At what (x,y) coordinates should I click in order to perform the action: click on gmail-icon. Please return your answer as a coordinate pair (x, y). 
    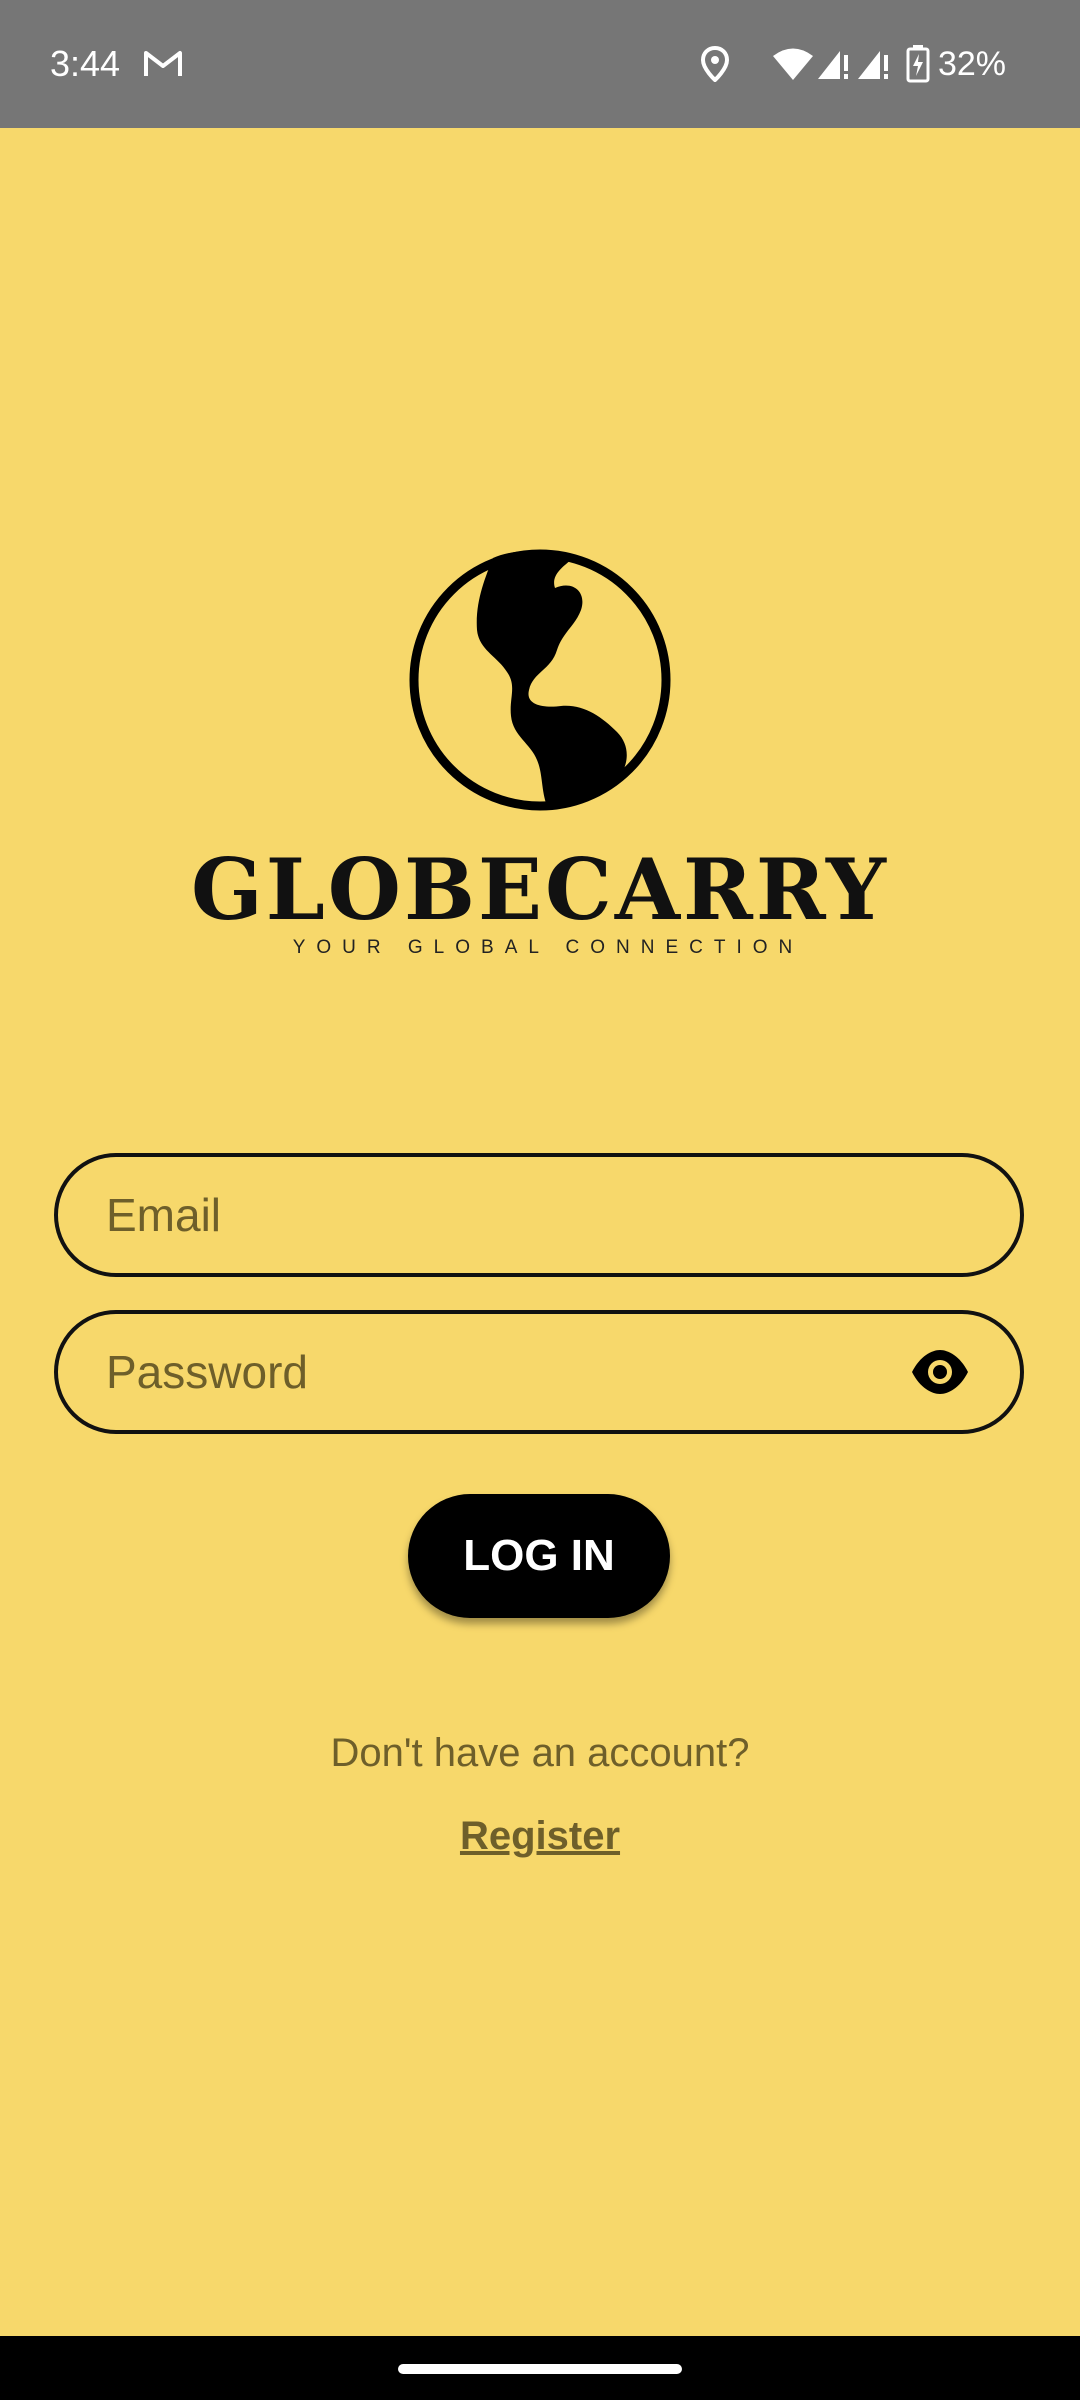
    Looking at the image, I should click on (163, 63).